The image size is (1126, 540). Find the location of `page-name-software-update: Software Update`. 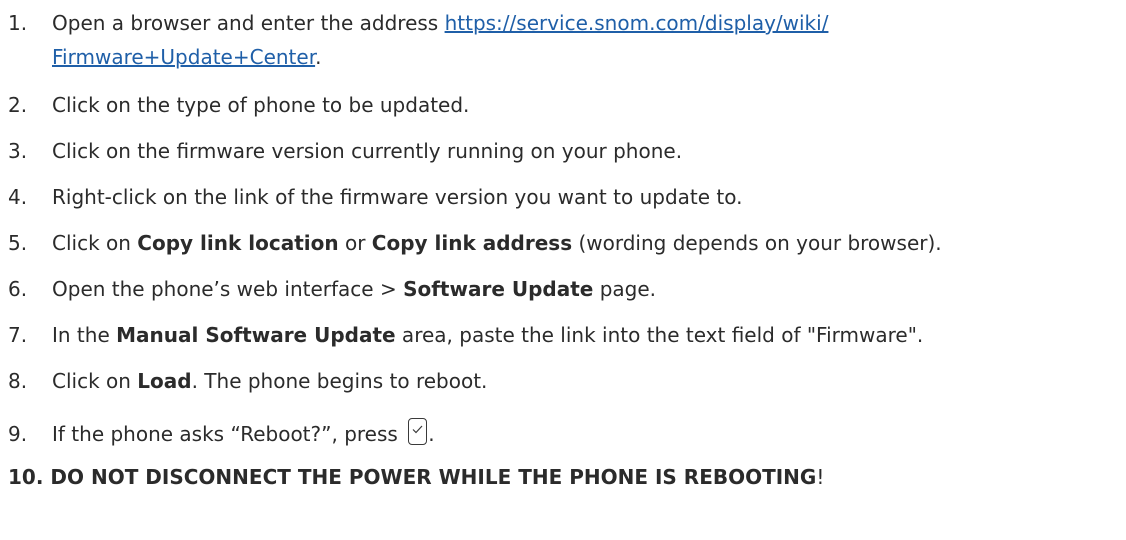

page-name-software-update: Software Update is located at coordinates (498, 289).